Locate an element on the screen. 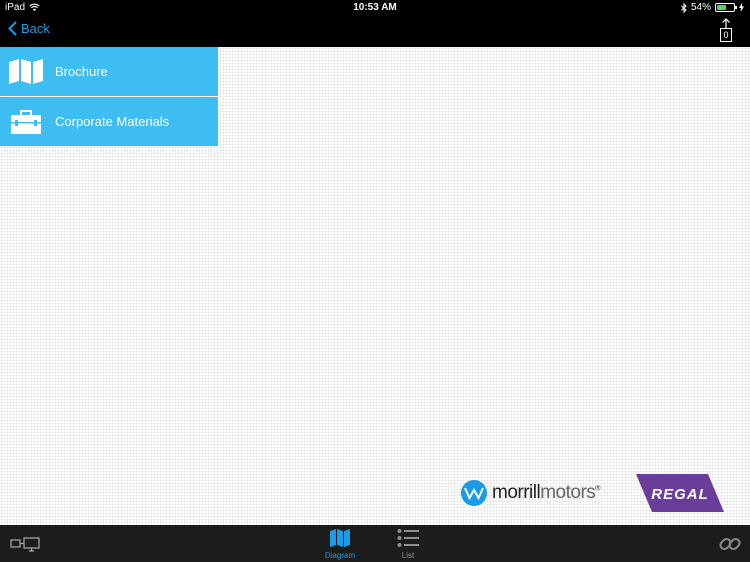 Image resolution: width=750 pixels, height=562 pixels. tab-diagram: Diagram is located at coordinates (340, 544).